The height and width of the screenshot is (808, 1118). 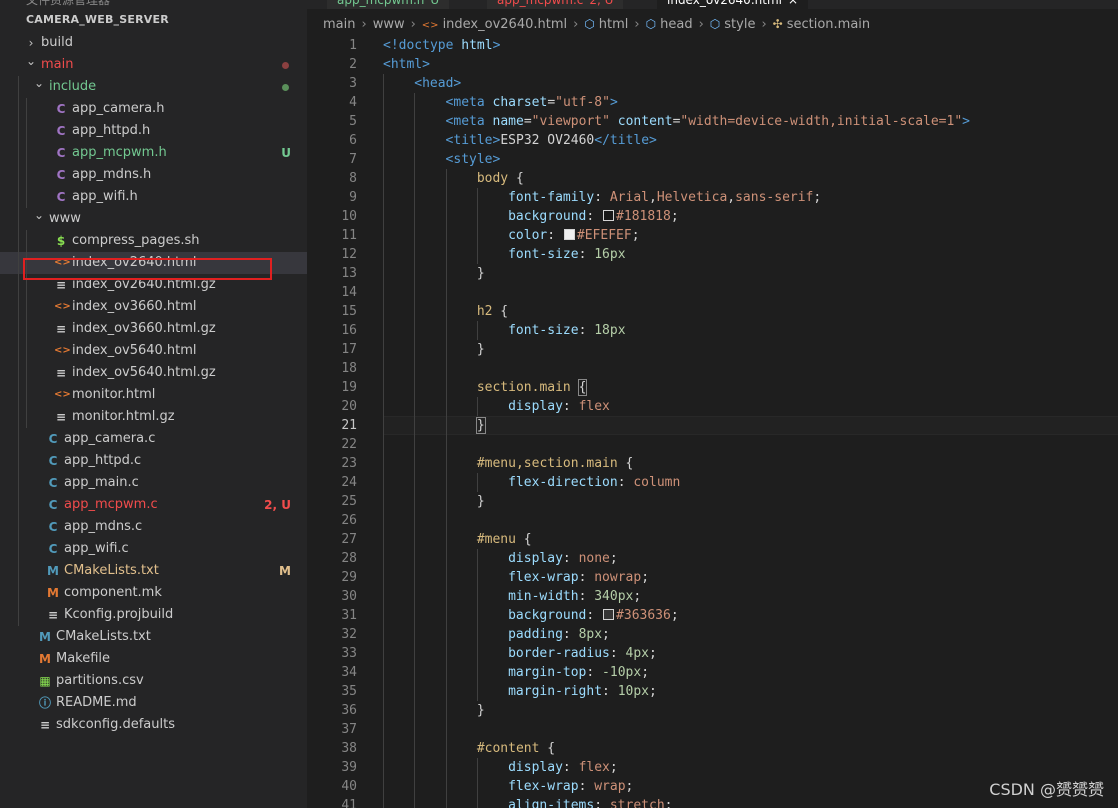 What do you see at coordinates (153, 659) in the screenshot?
I see `file-row: M Makefile` at bounding box center [153, 659].